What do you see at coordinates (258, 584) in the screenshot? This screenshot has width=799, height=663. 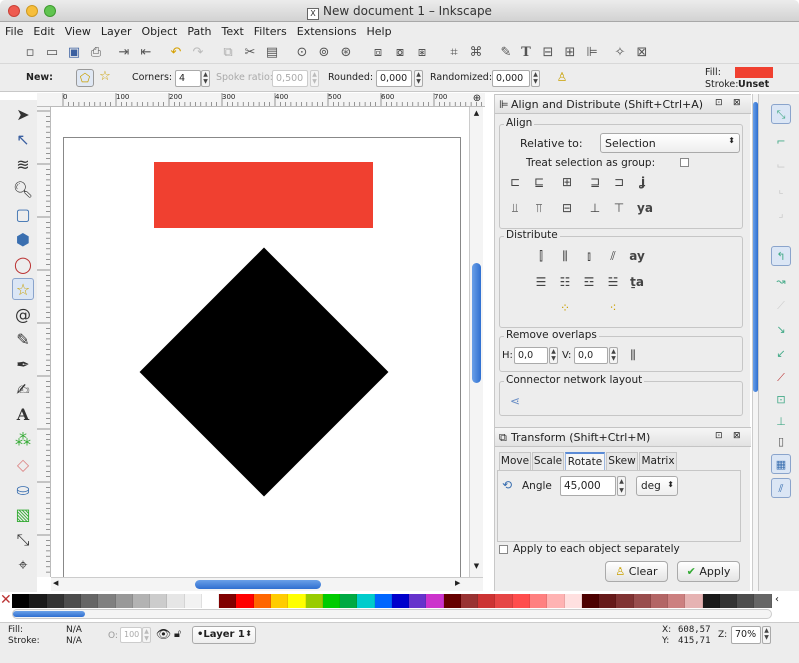 I see `horizontal-scroll-thumb` at bounding box center [258, 584].